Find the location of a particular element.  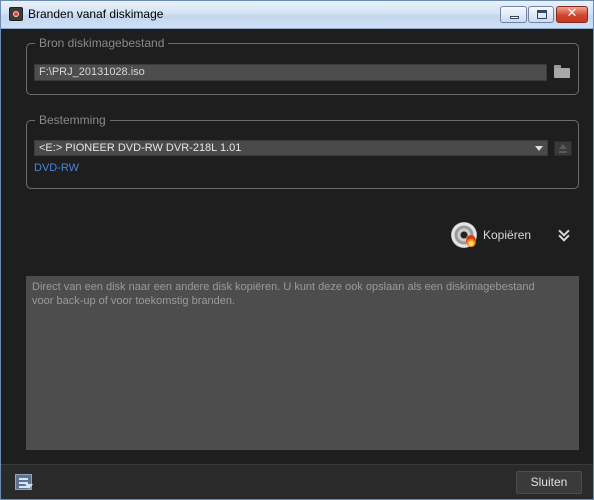

folder-icon is located at coordinates (562, 71).